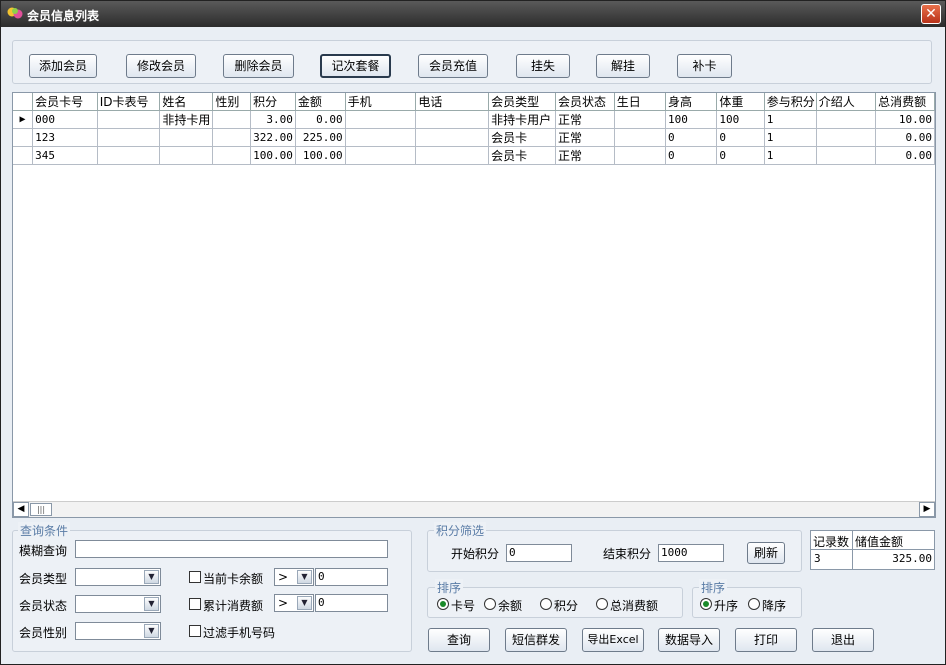 This screenshot has width=946, height=665. What do you see at coordinates (640, 102) in the screenshot?
I see `col-header: 生日` at bounding box center [640, 102].